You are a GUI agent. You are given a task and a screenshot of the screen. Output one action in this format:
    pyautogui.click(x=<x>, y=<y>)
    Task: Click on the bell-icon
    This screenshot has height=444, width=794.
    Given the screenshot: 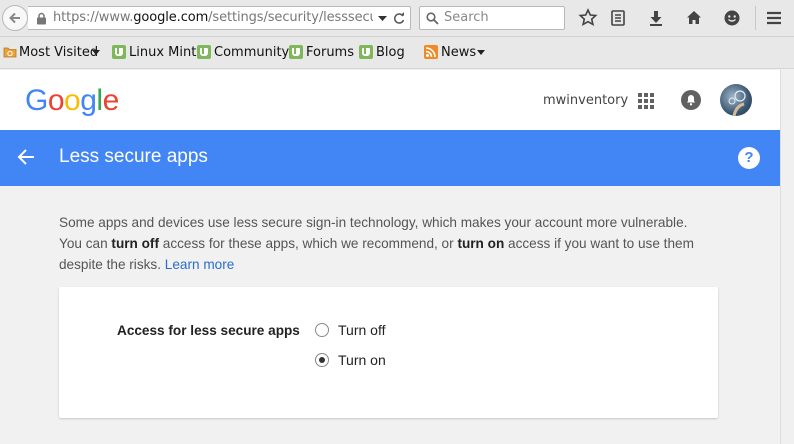 What is the action you would take?
    pyautogui.click(x=691, y=100)
    